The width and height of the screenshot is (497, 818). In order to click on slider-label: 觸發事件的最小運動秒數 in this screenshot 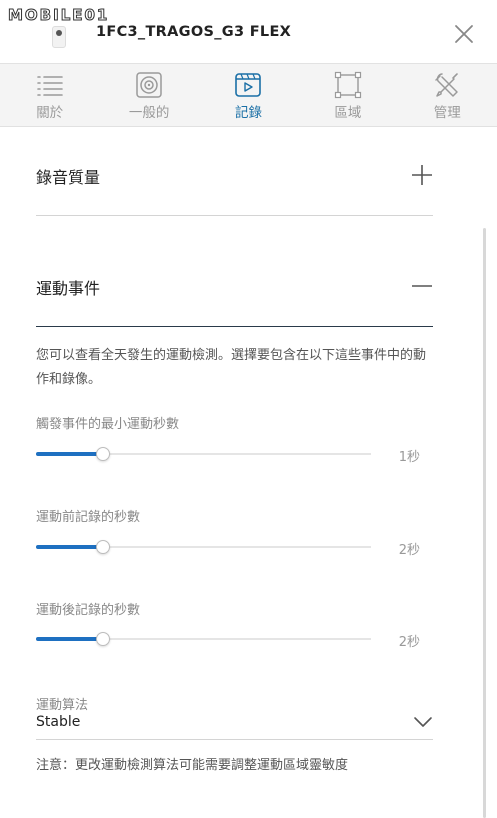, I will do `click(108, 424)`.